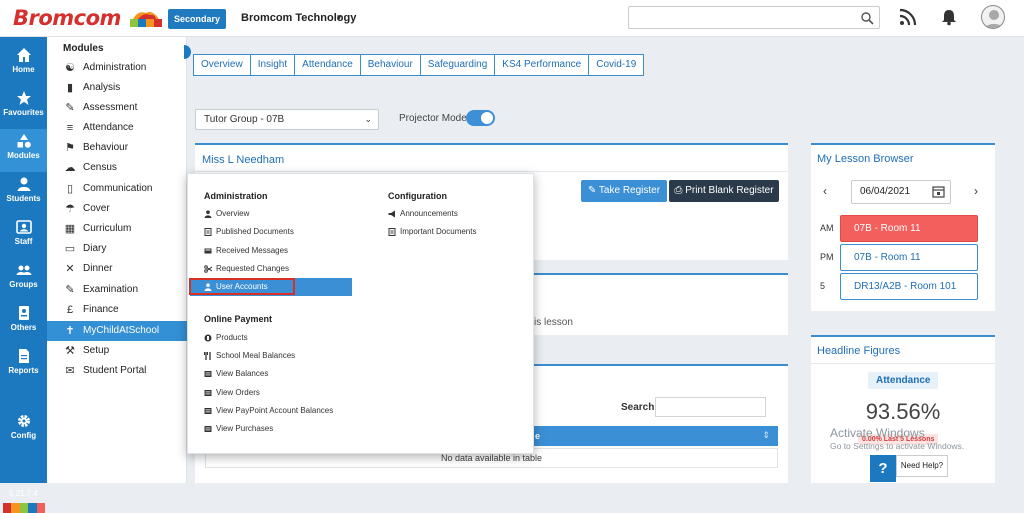 This screenshot has width=1024, height=513. Describe the element at coordinates (70, 88) in the screenshot. I see `bar-chart-icon: ▮` at that location.